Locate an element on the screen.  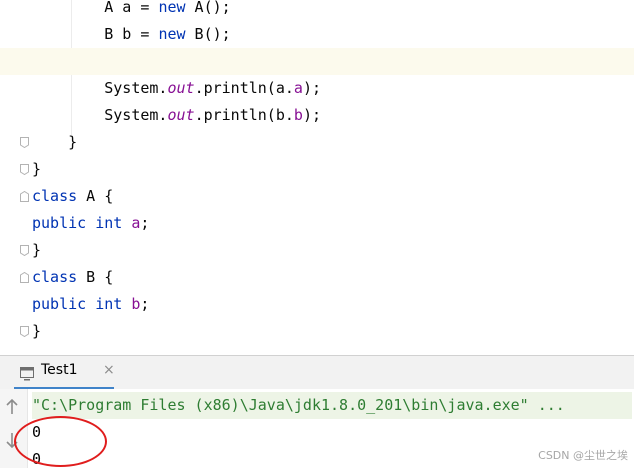
code-line: System.out.println(a.a); is located at coordinates (317, 88).